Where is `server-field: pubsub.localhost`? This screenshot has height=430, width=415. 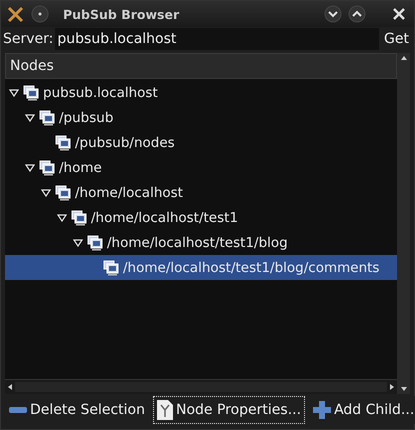
server-field: pubsub.localhost is located at coordinates (217, 39).